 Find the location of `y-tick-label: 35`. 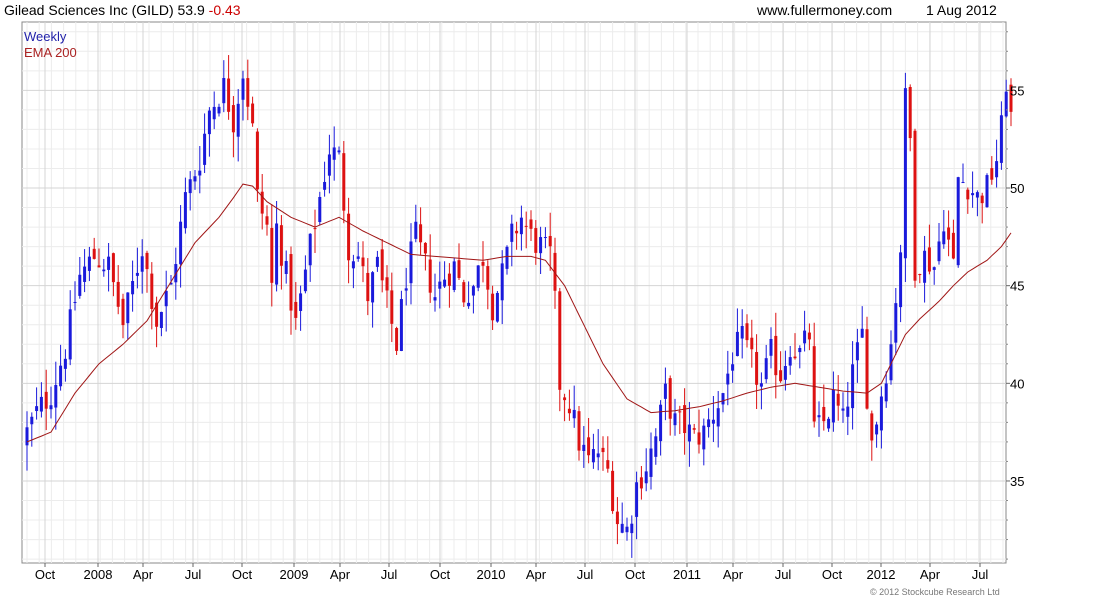

y-tick-label: 35 is located at coordinates (1017, 481).